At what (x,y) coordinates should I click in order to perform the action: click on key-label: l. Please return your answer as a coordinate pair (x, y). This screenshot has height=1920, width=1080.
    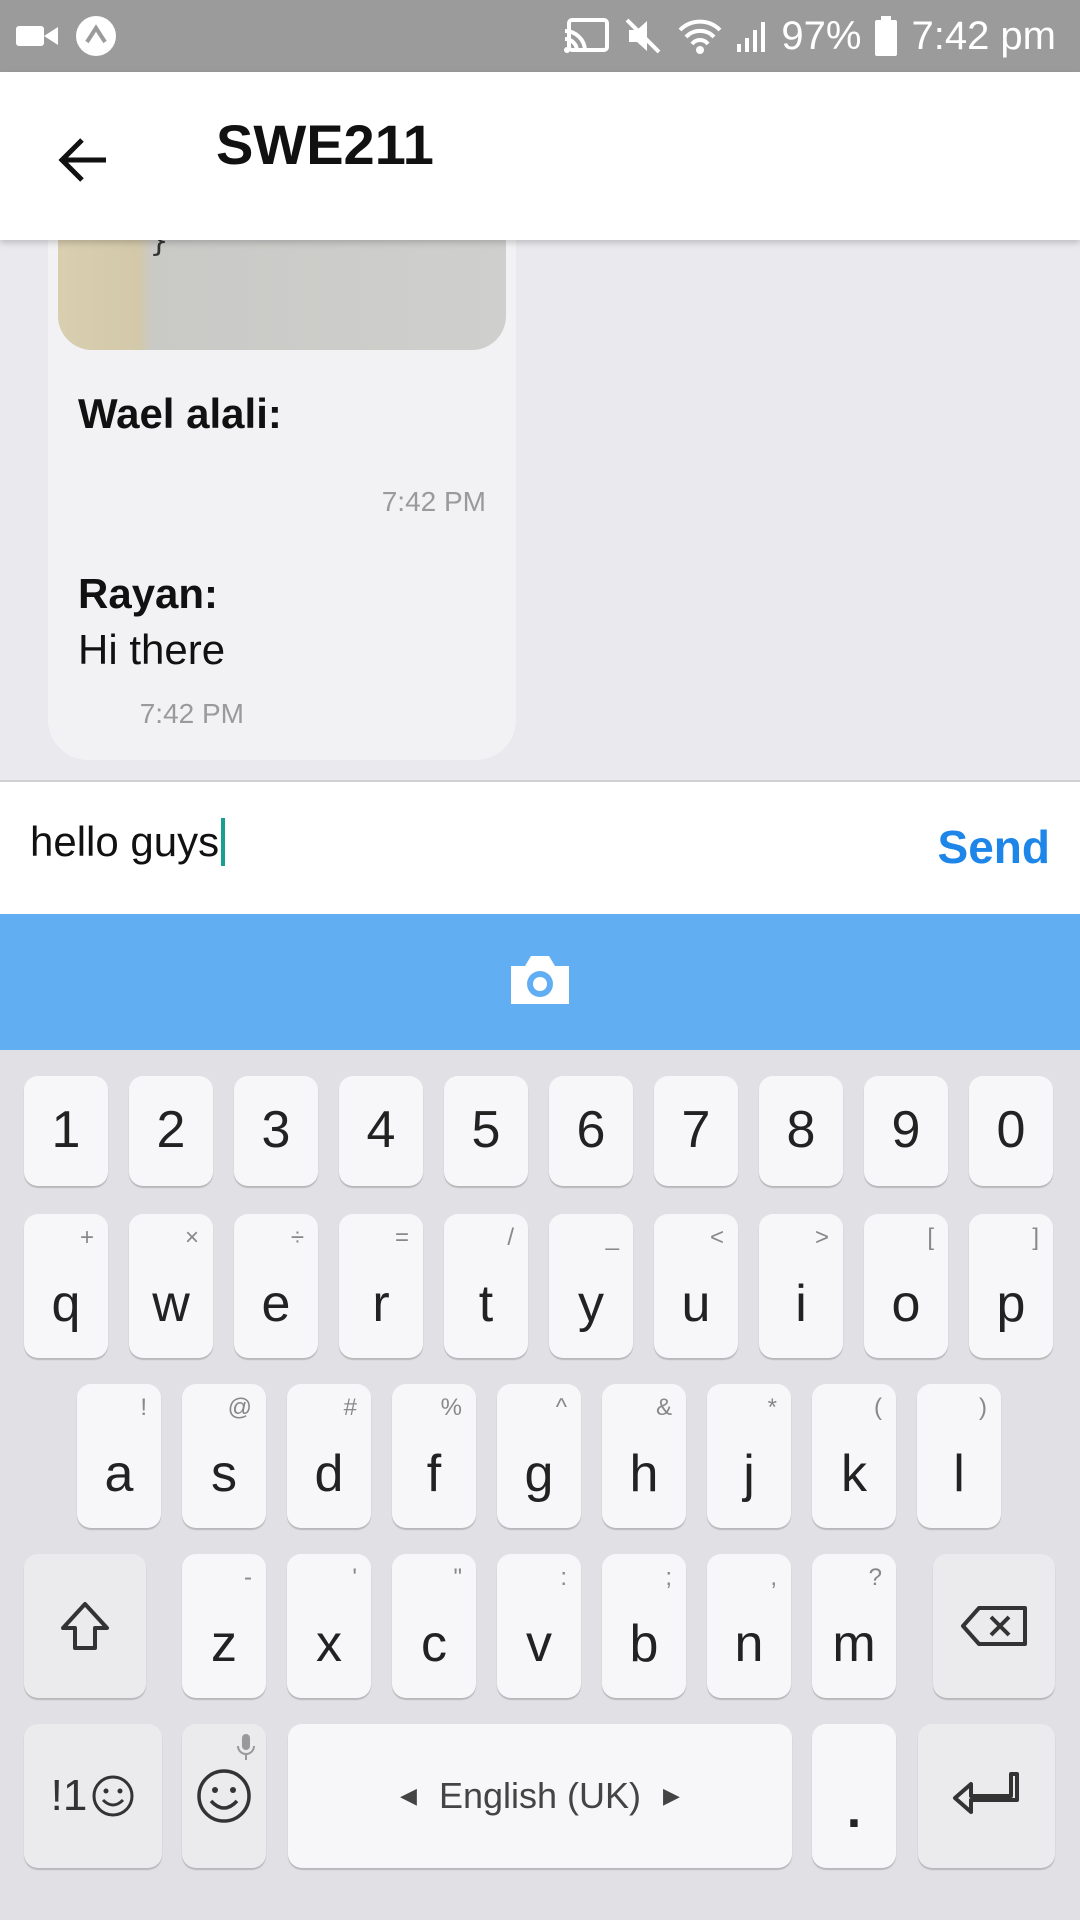
    Looking at the image, I should click on (959, 1474).